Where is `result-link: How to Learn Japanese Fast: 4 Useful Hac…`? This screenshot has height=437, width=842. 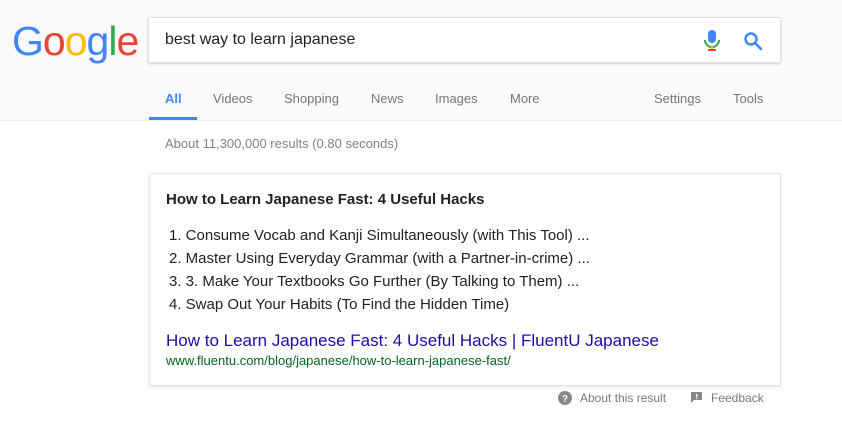 result-link: How to Learn Japanese Fast: 4 Useful Hac… is located at coordinates (412, 341).